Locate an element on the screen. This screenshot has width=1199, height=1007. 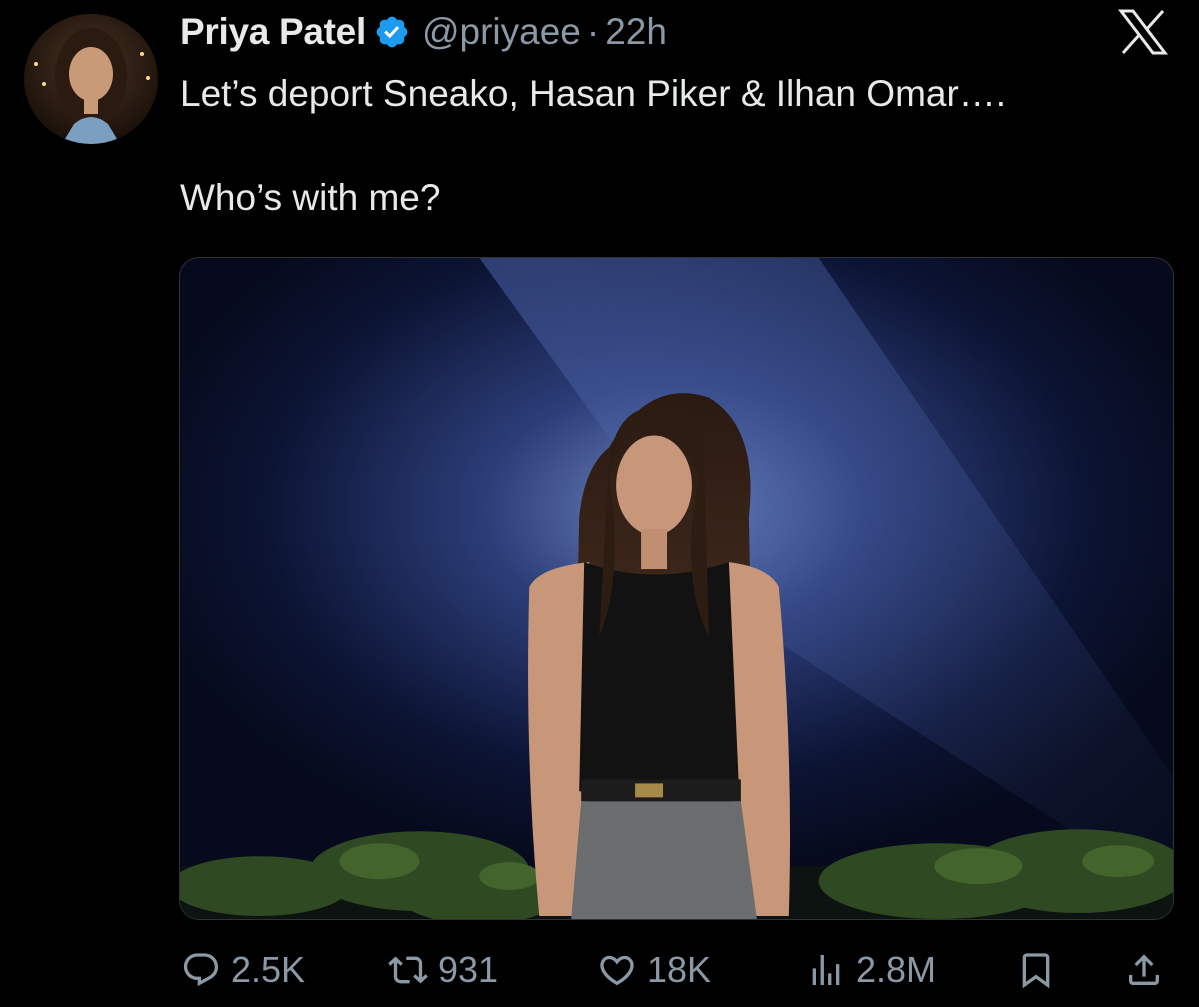
view-count: 2.8M is located at coordinates (896, 969).